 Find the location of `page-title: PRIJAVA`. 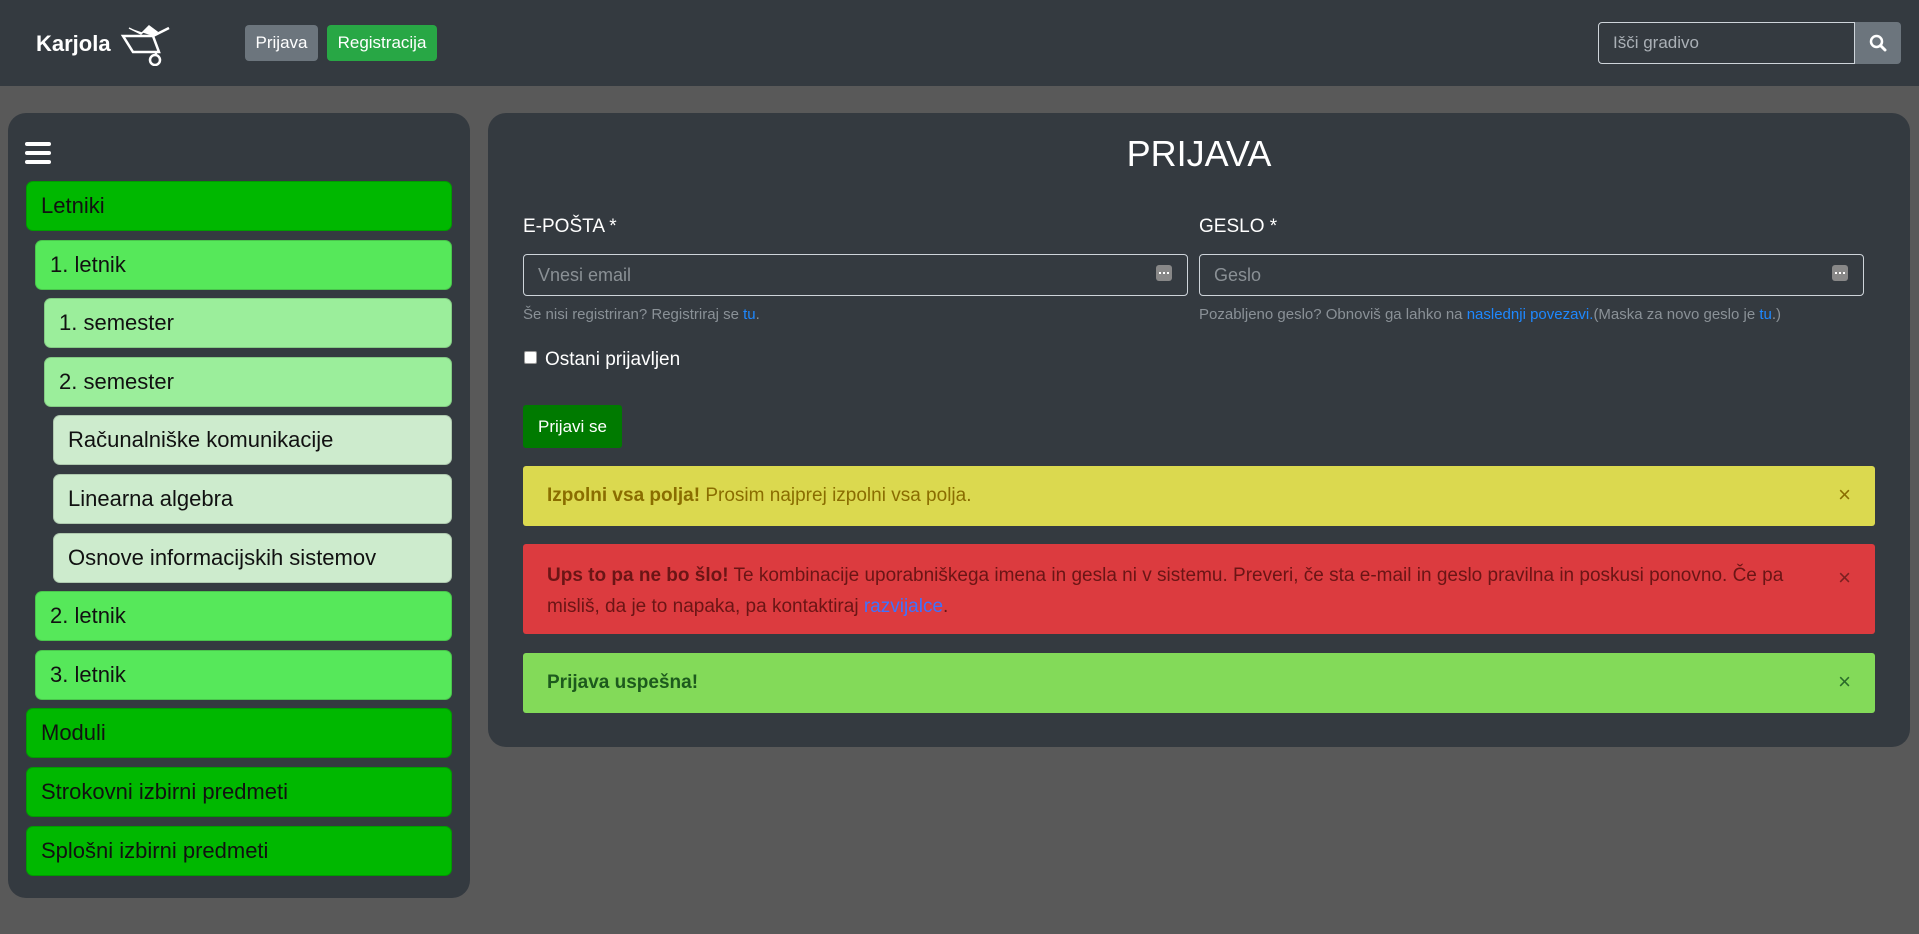

page-title: PRIJAVA is located at coordinates (1199, 153).